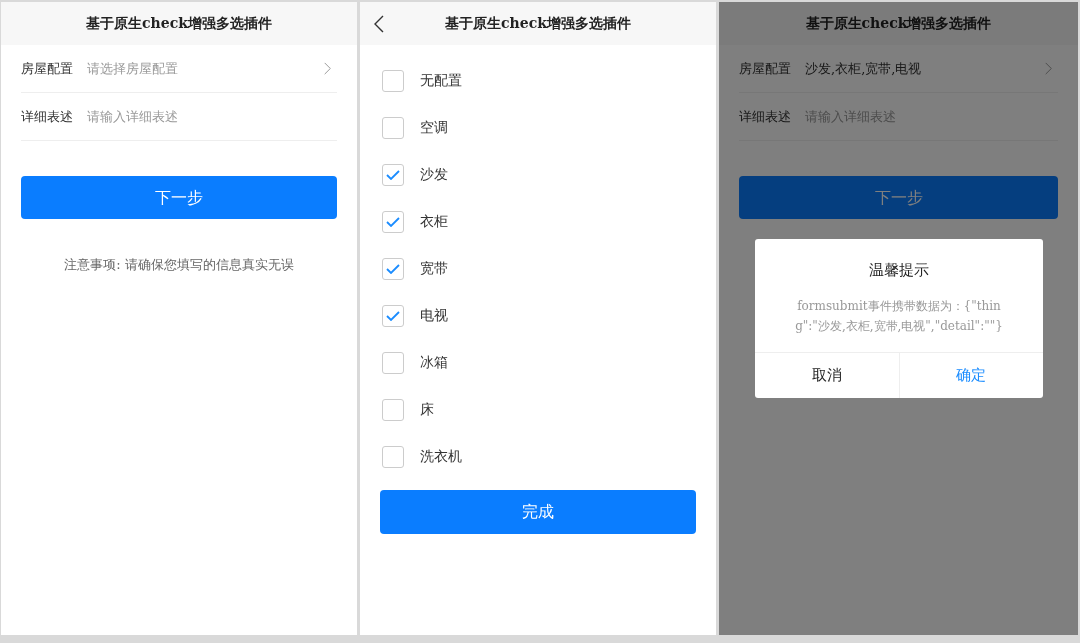 This screenshot has height=643, width=1080. Describe the element at coordinates (179, 265) in the screenshot. I see `note-text: 注意事项: 请确保您填写的信息真实无误` at that location.